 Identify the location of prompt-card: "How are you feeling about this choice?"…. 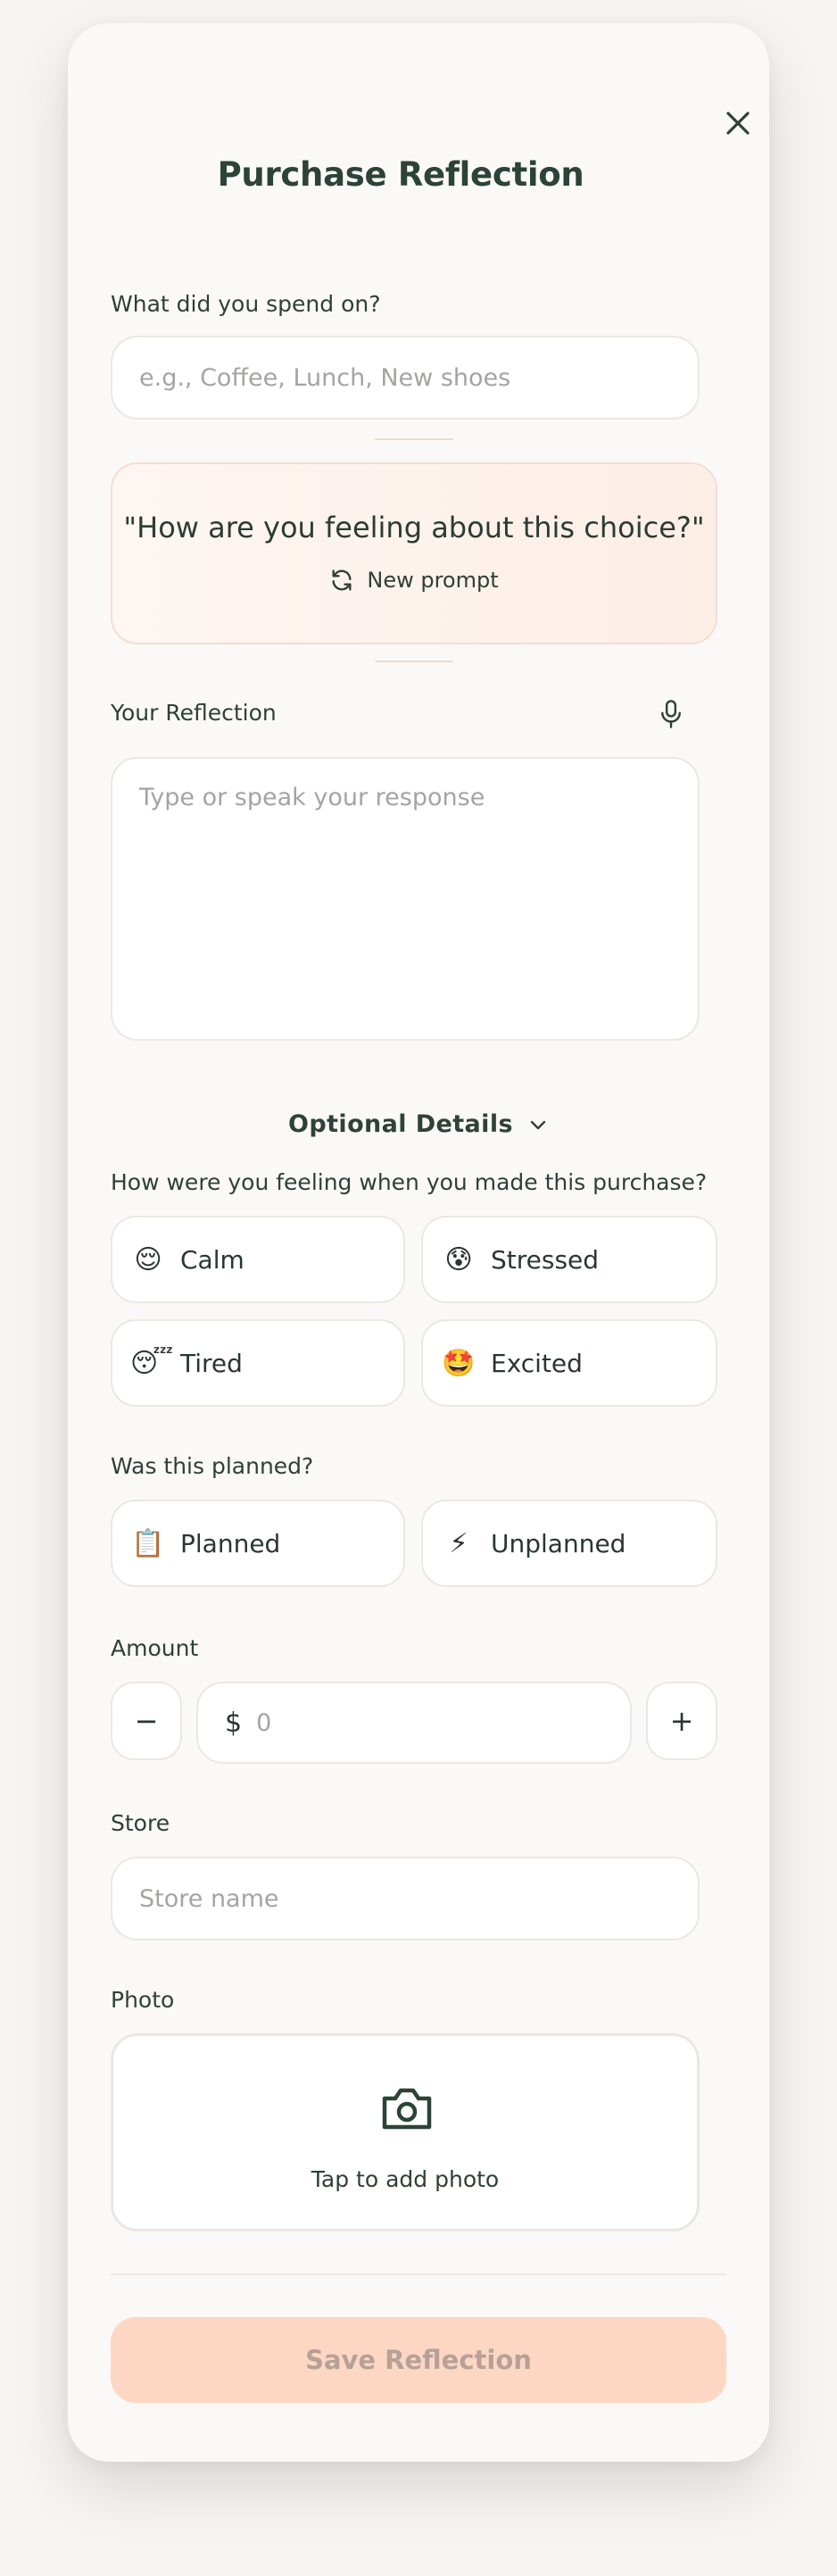
(414, 553).